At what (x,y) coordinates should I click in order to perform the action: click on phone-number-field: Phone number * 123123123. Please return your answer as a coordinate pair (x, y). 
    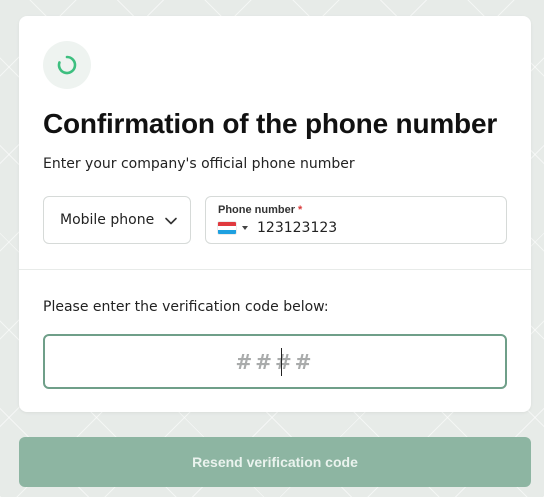
    Looking at the image, I should click on (356, 220).